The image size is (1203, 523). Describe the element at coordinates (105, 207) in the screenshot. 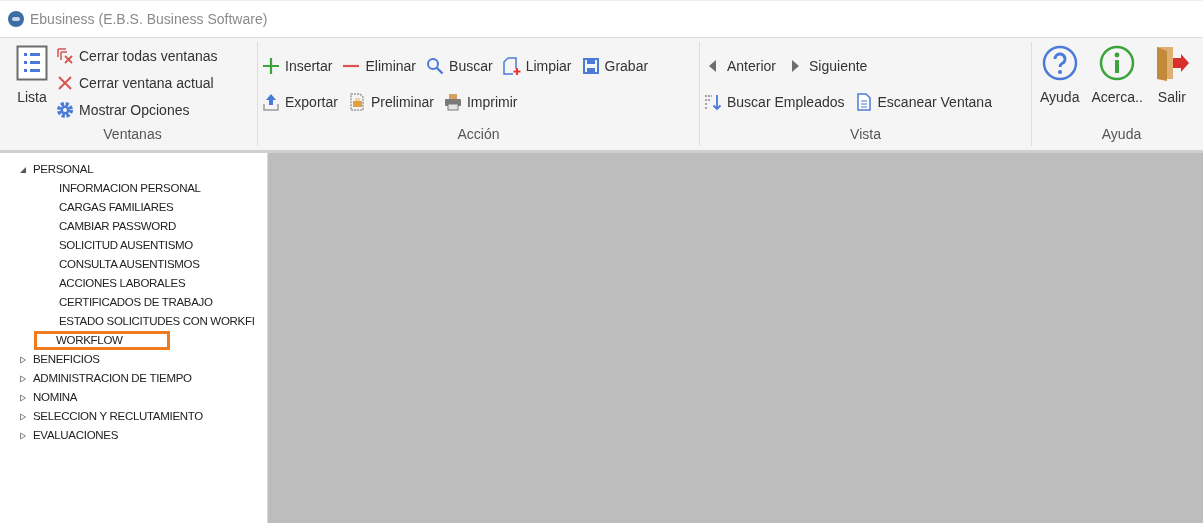

I see `tree-item: CARGAS FAMILIARES` at that location.